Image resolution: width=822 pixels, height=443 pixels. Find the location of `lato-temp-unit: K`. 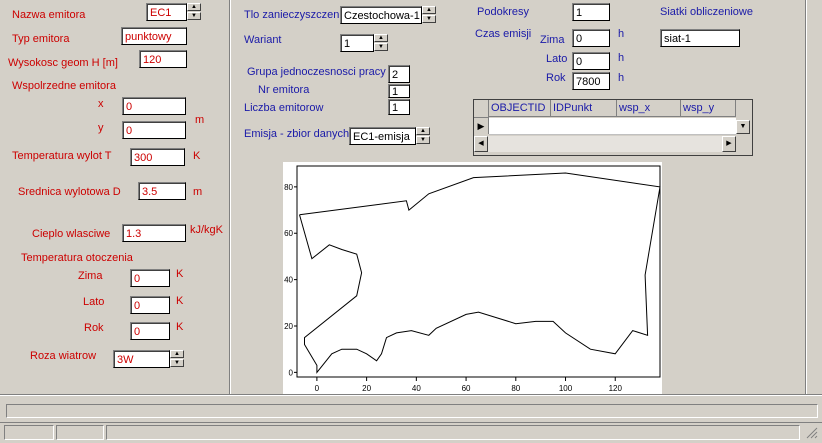

lato-temp-unit: K is located at coordinates (180, 301).